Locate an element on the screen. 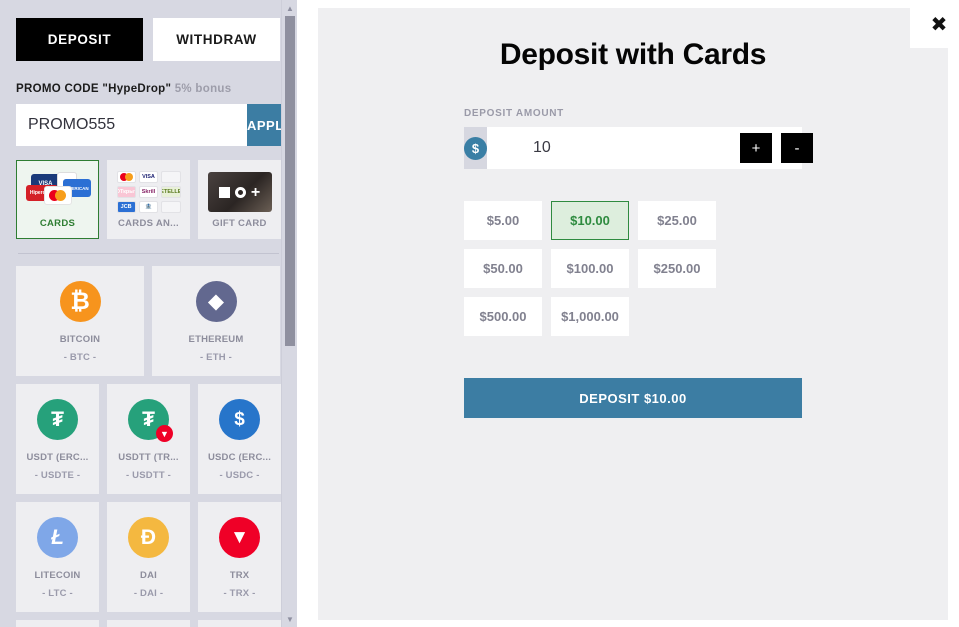 The image size is (959, 627). usdc-icon: $ is located at coordinates (239, 419).